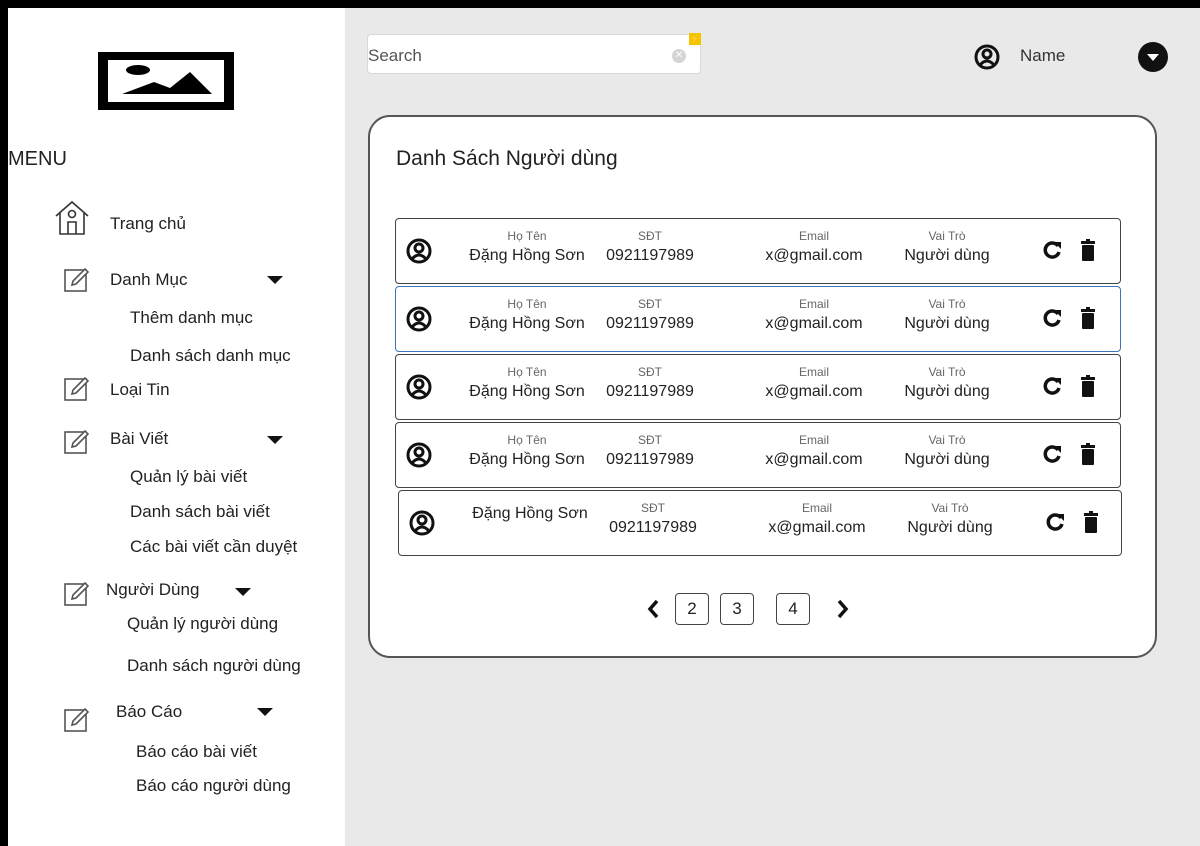  Describe the element at coordinates (148, 280) in the screenshot. I see `sidebar-item-categories: Danh Mục` at that location.